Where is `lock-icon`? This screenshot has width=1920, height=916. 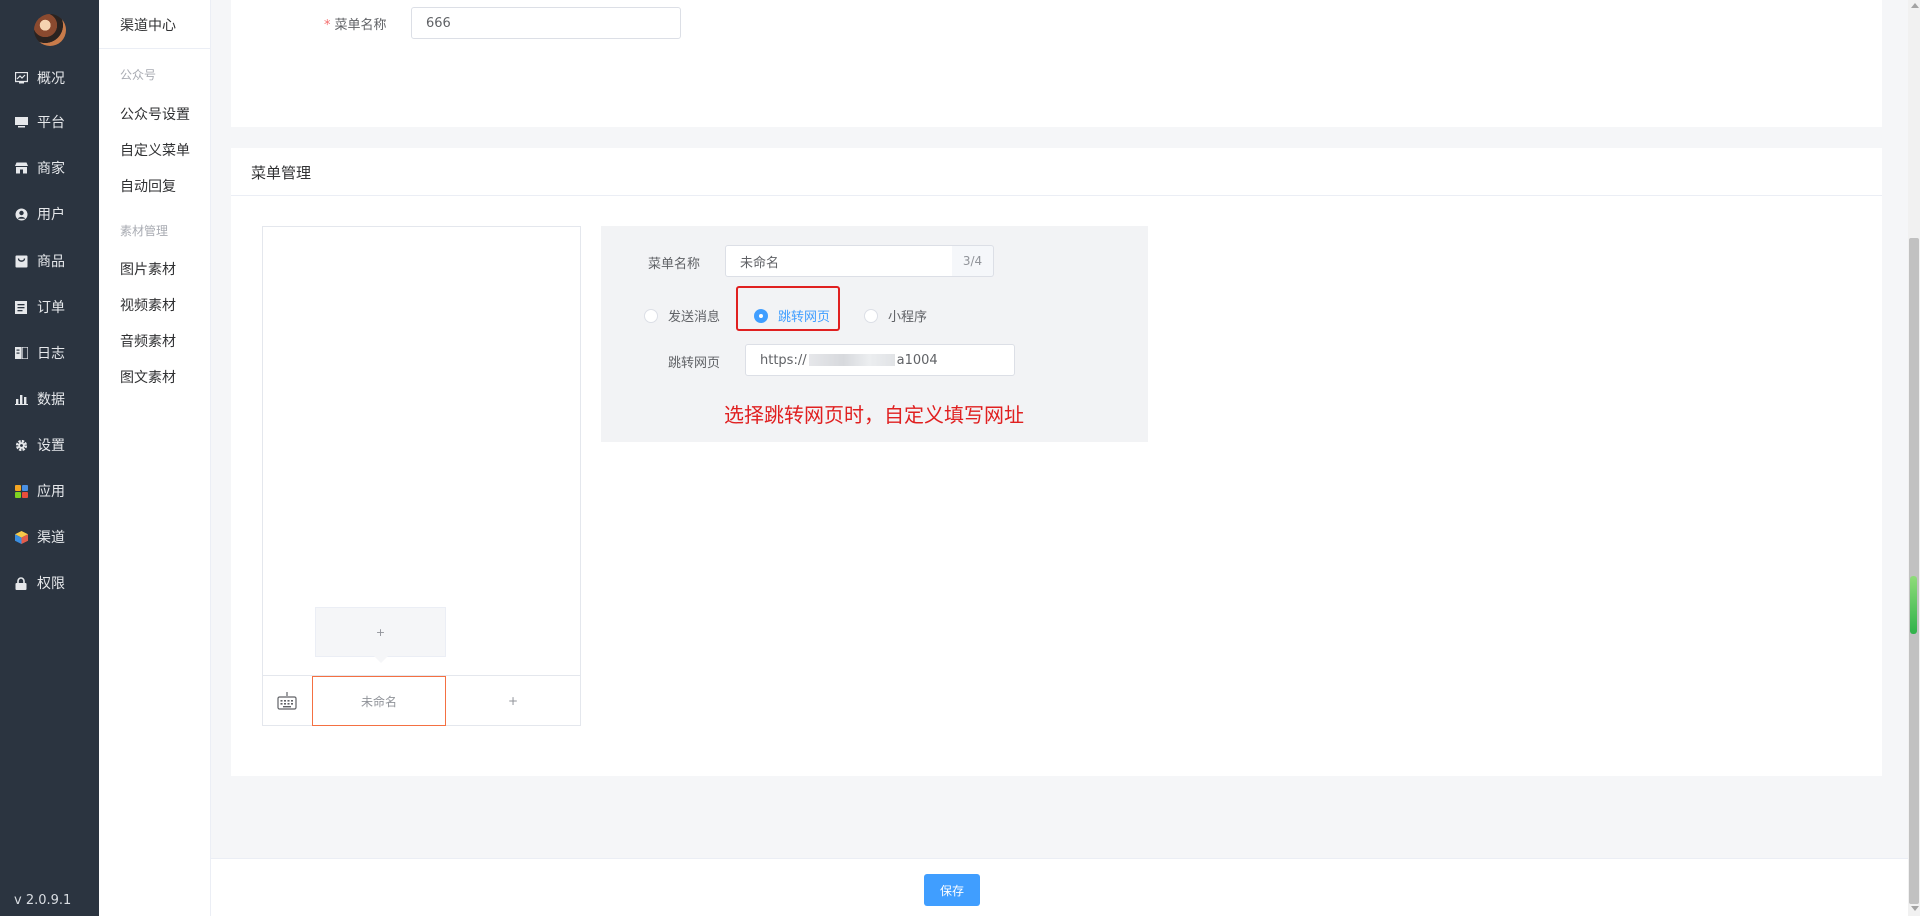
lock-icon is located at coordinates (21, 583).